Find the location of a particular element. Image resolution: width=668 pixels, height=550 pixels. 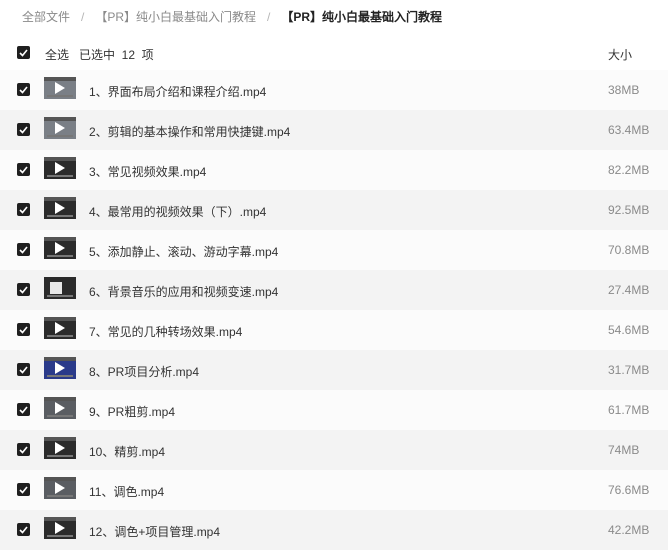

file-list-header: 全选 已选中 12 项 大小 is located at coordinates (334, 52).